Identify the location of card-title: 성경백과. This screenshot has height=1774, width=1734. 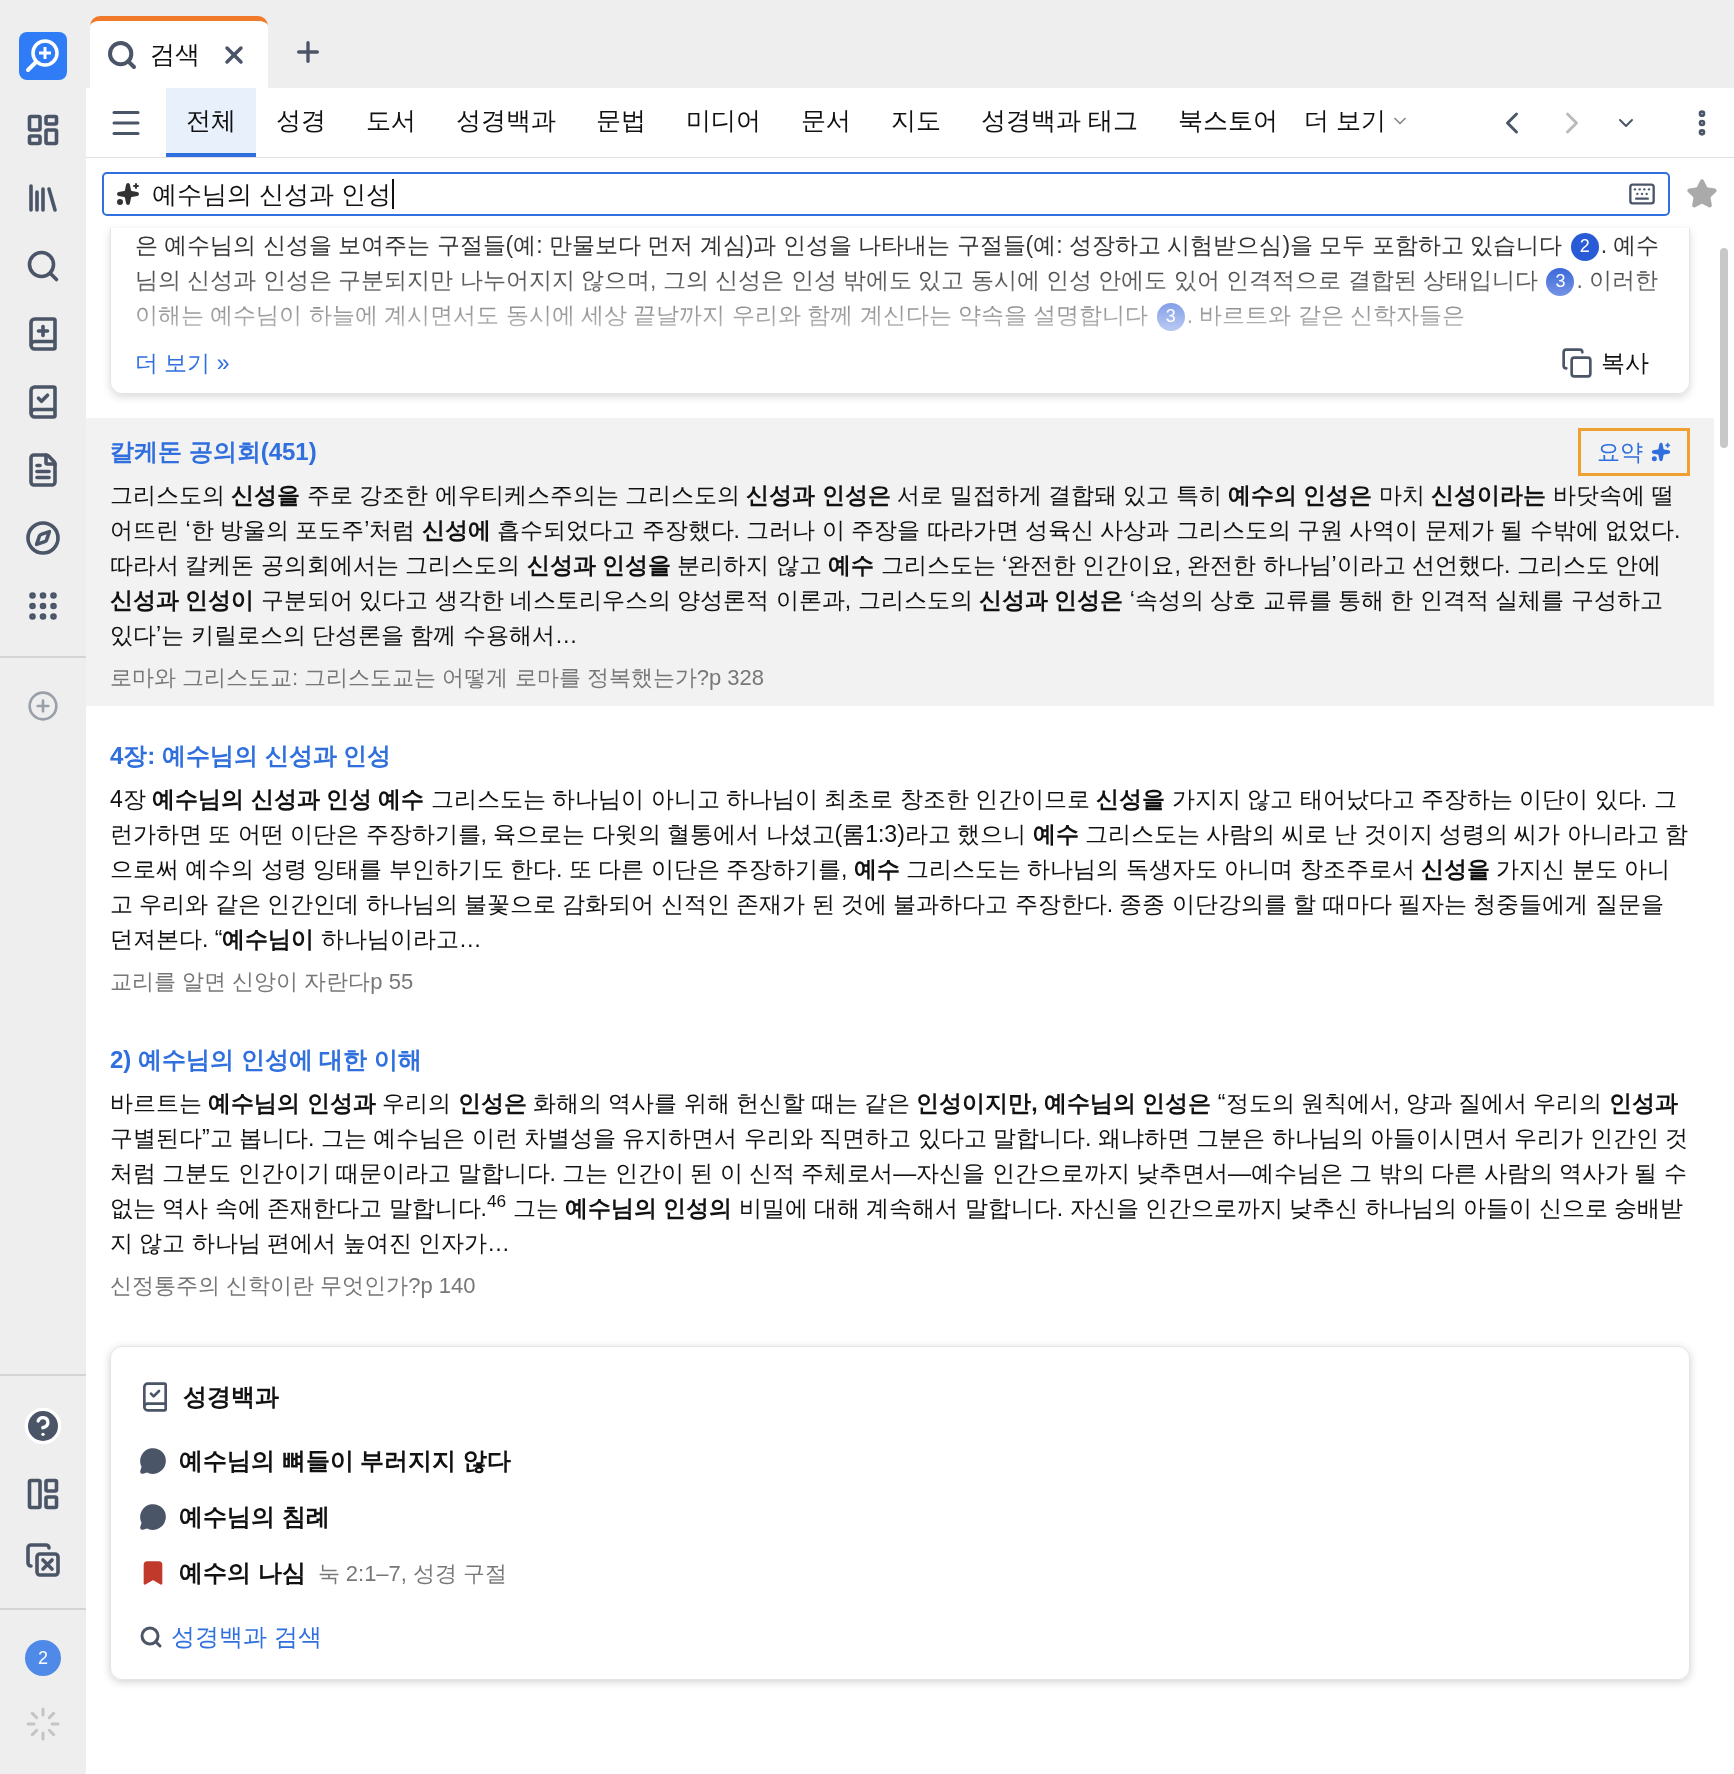
(231, 1397).